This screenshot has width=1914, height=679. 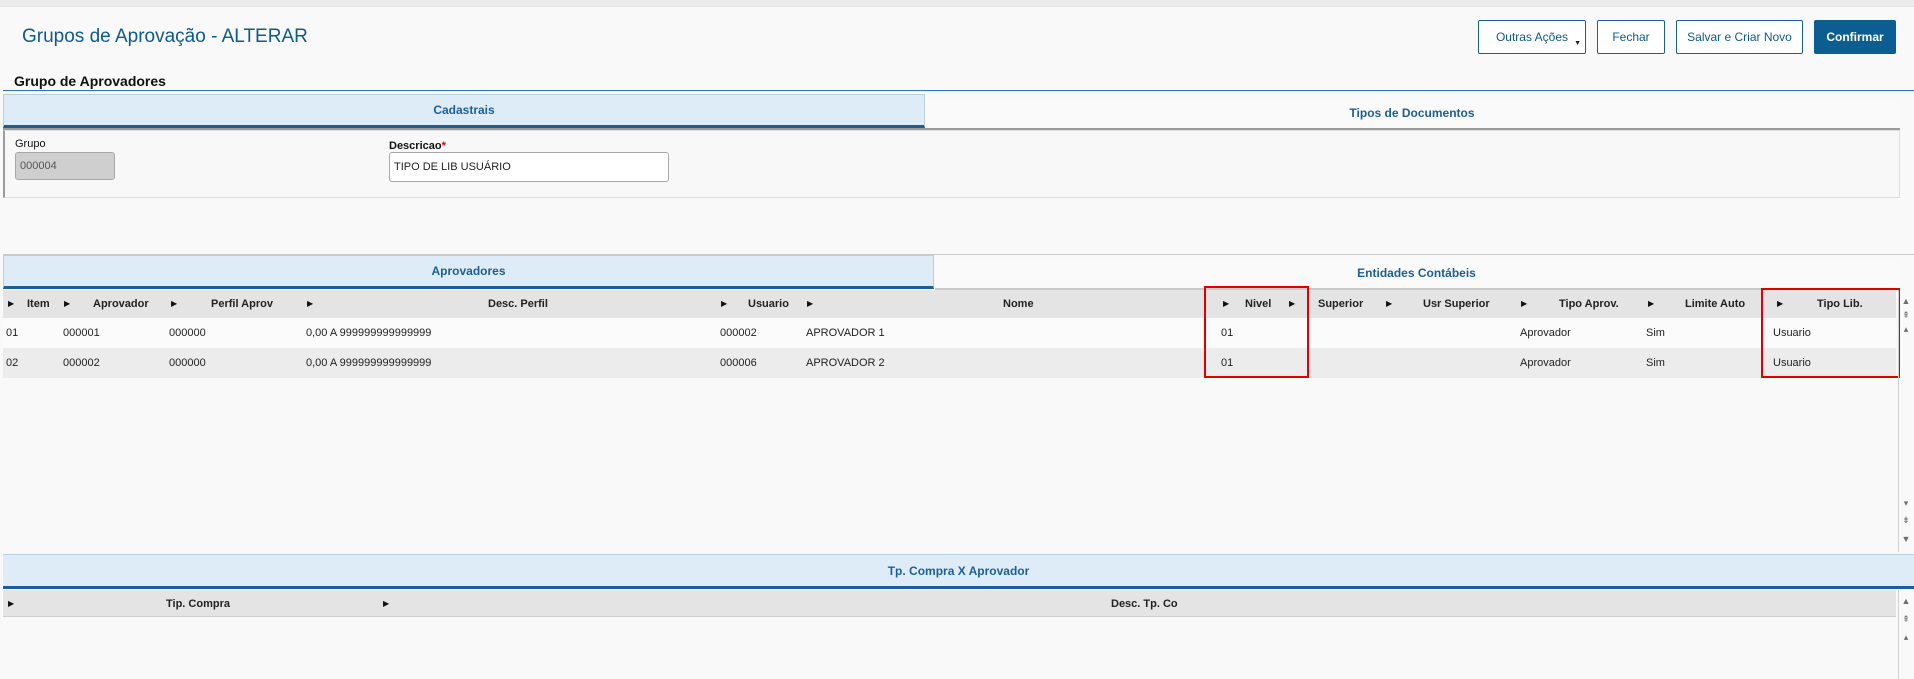 What do you see at coordinates (65, 166) in the screenshot?
I see `grupo-field: 000004` at bounding box center [65, 166].